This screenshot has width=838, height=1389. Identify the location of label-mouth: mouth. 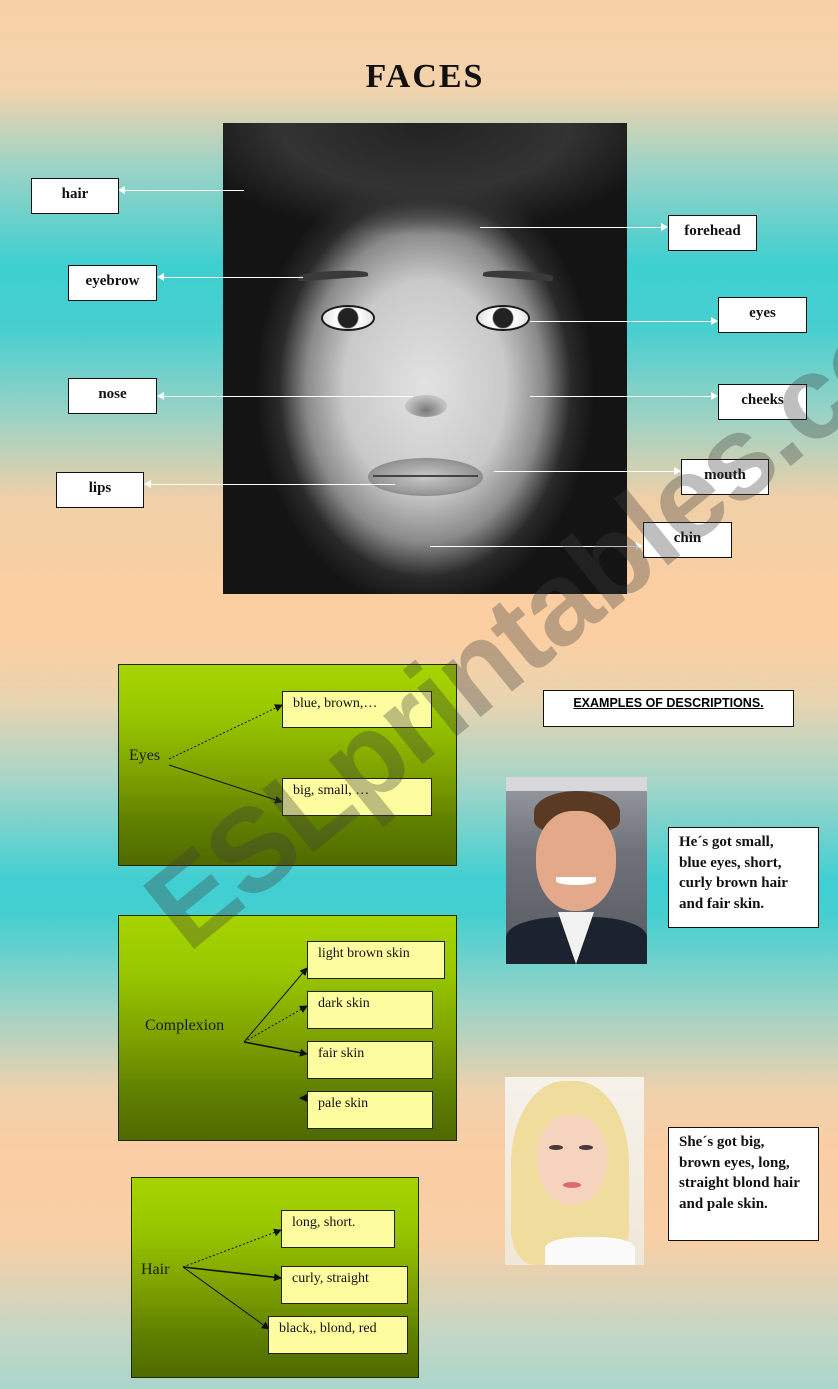
(725, 477).